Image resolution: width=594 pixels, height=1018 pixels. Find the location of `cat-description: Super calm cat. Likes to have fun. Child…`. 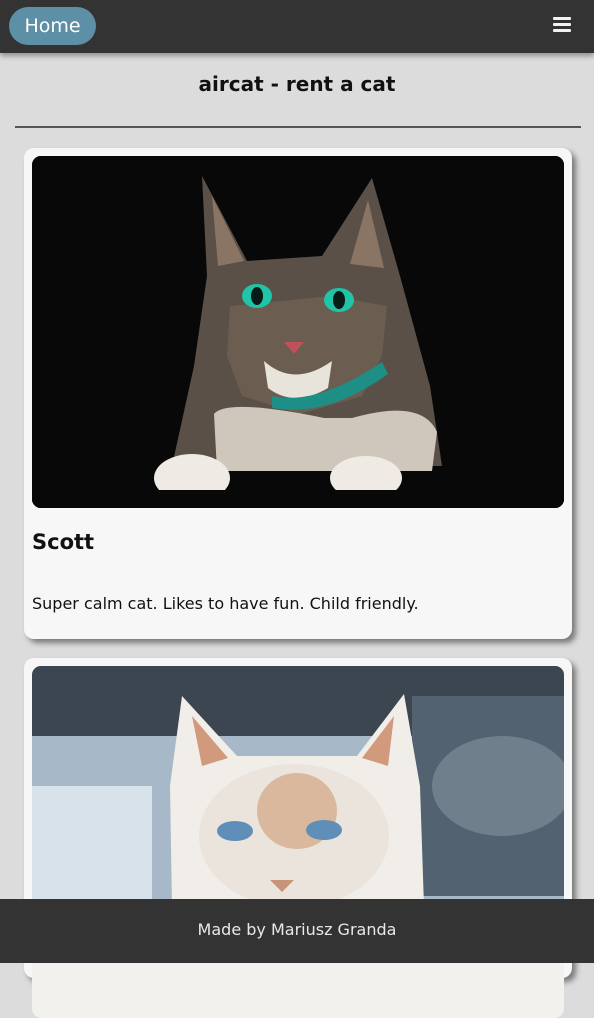

cat-description: Super calm cat. Likes to have fun. Child… is located at coordinates (225, 603).